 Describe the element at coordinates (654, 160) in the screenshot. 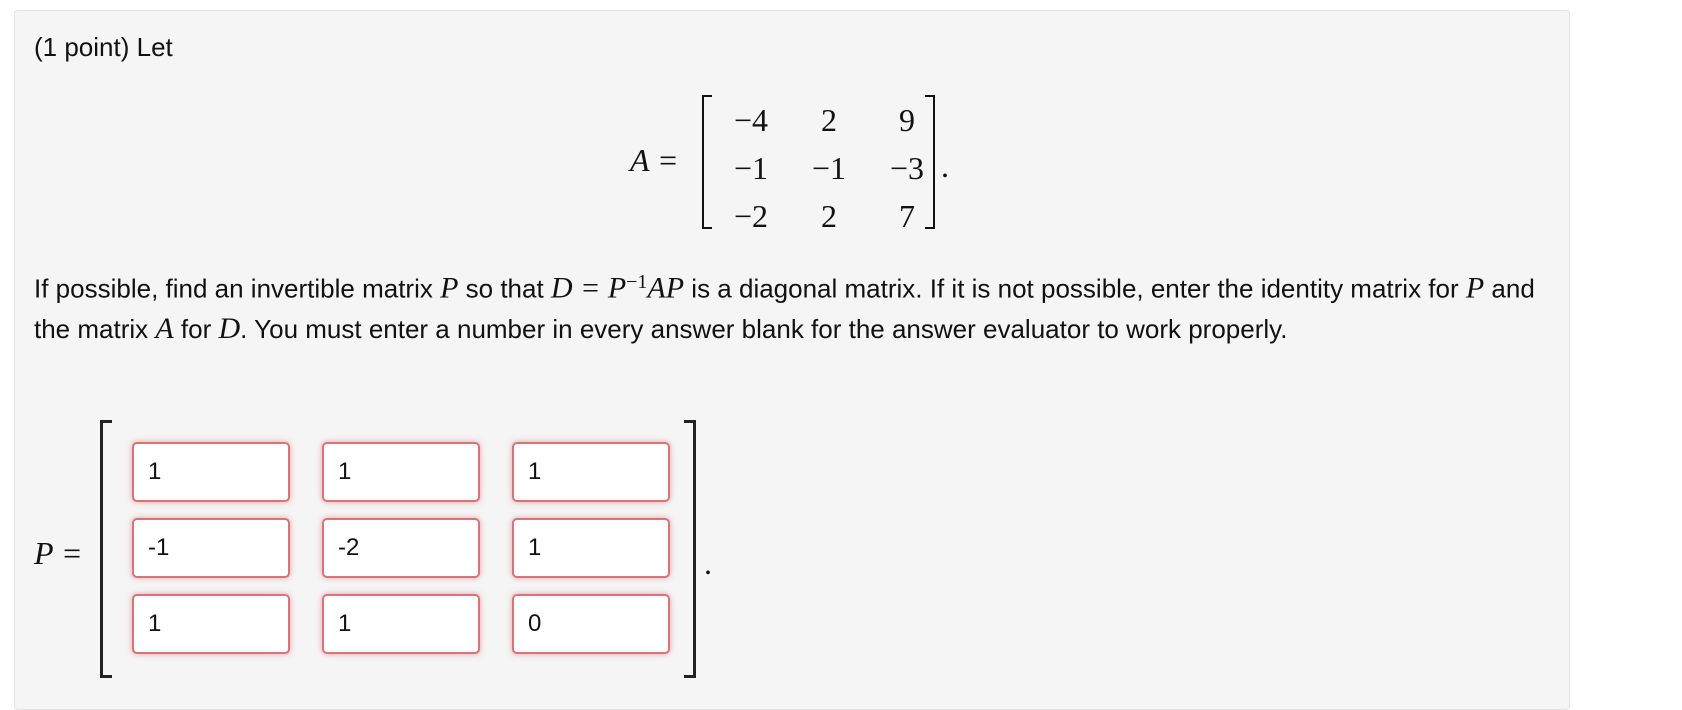

I see `matrix-a-label: A =` at that location.